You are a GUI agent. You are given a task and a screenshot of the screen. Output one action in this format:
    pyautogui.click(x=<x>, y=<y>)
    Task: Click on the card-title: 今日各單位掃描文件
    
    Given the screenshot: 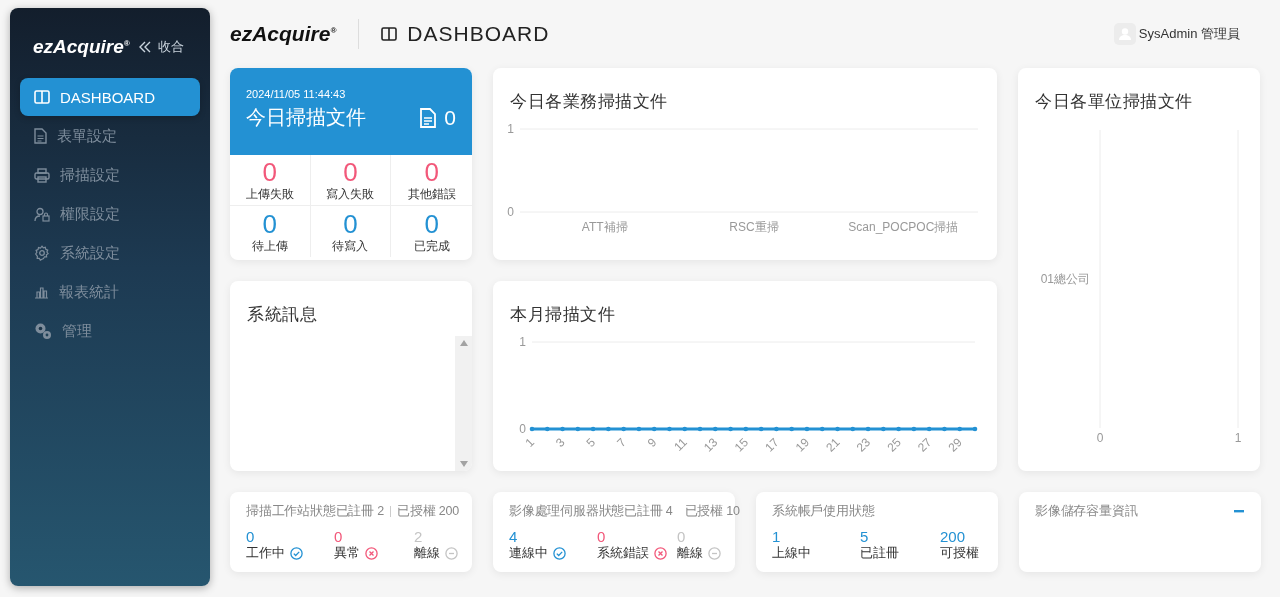 What is the action you would take?
    pyautogui.click(x=1114, y=102)
    